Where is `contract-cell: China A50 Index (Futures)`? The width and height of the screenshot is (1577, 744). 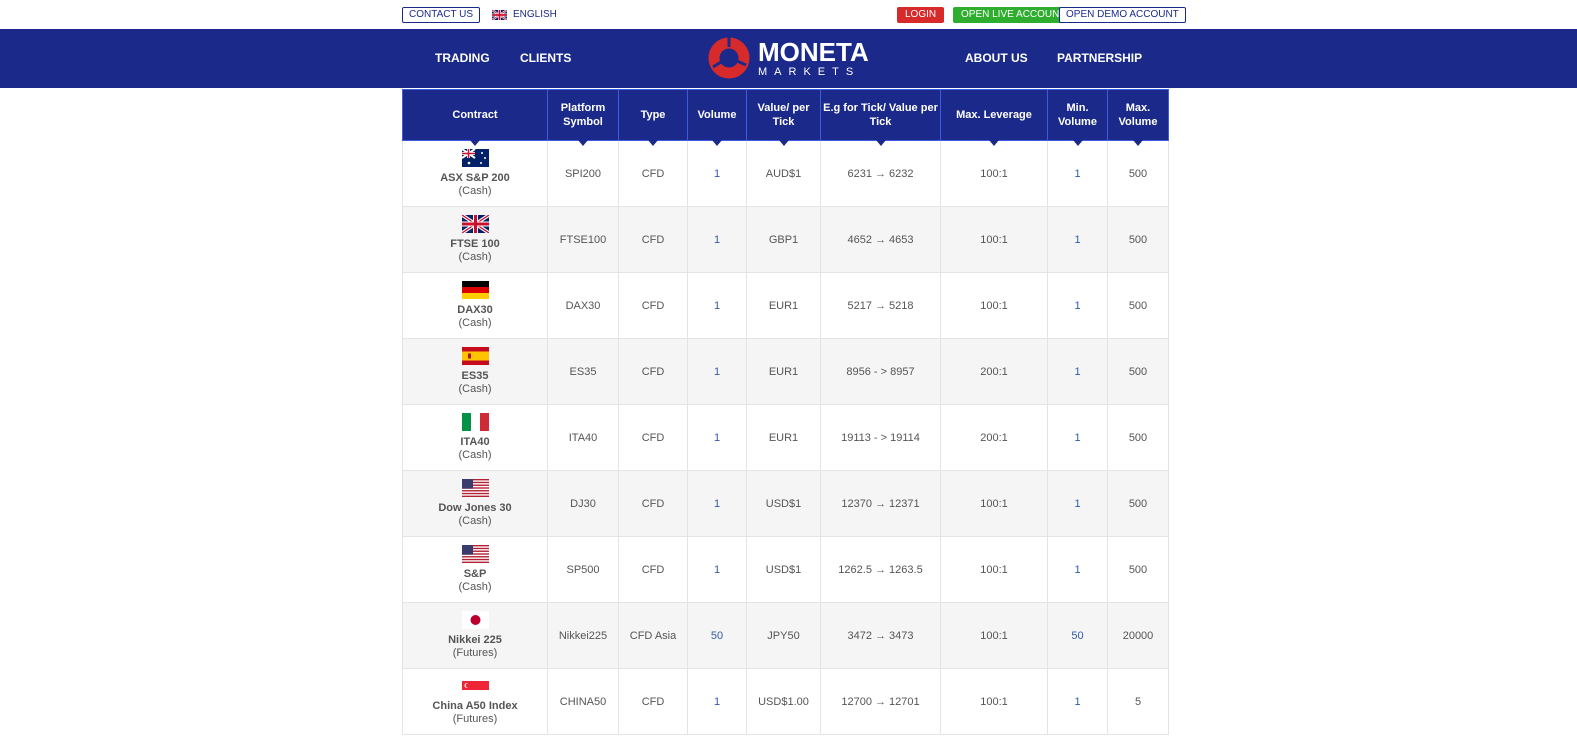 contract-cell: China A50 Index (Futures) is located at coordinates (475, 701).